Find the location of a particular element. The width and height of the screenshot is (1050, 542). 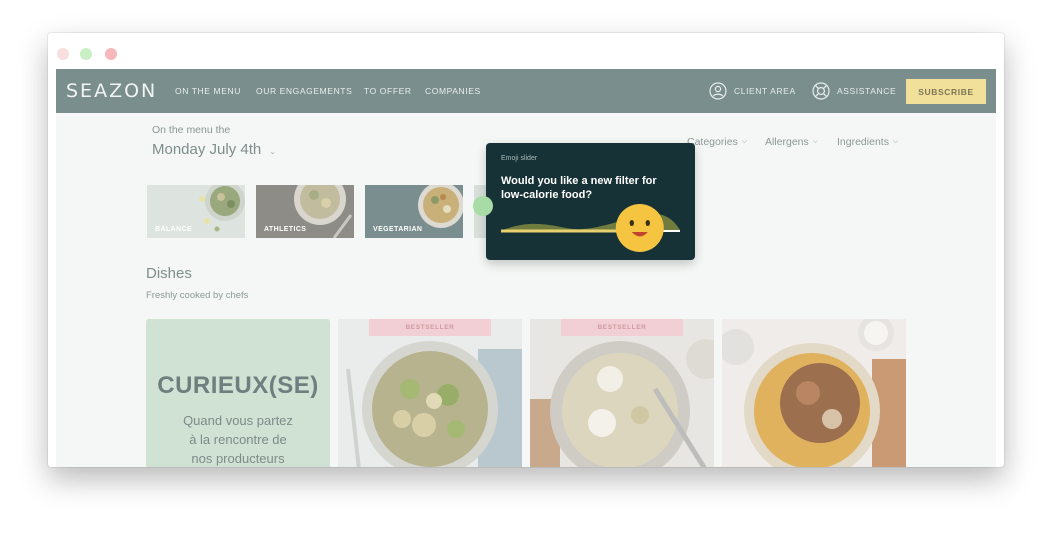

nav-link-to-offer: TO OFFER is located at coordinates (388, 91).